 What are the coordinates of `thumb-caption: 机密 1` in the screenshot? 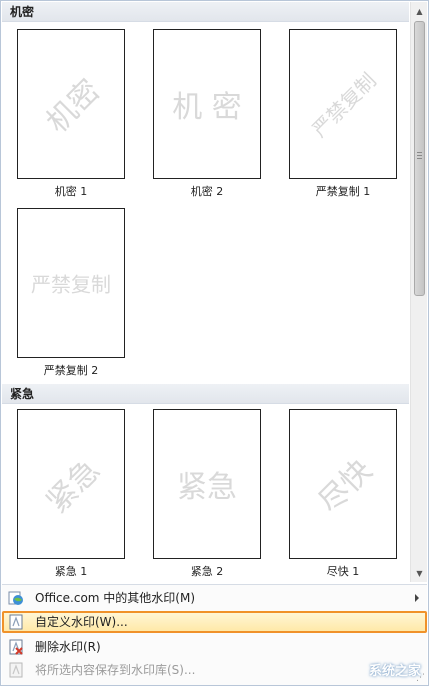 It's located at (71, 191).